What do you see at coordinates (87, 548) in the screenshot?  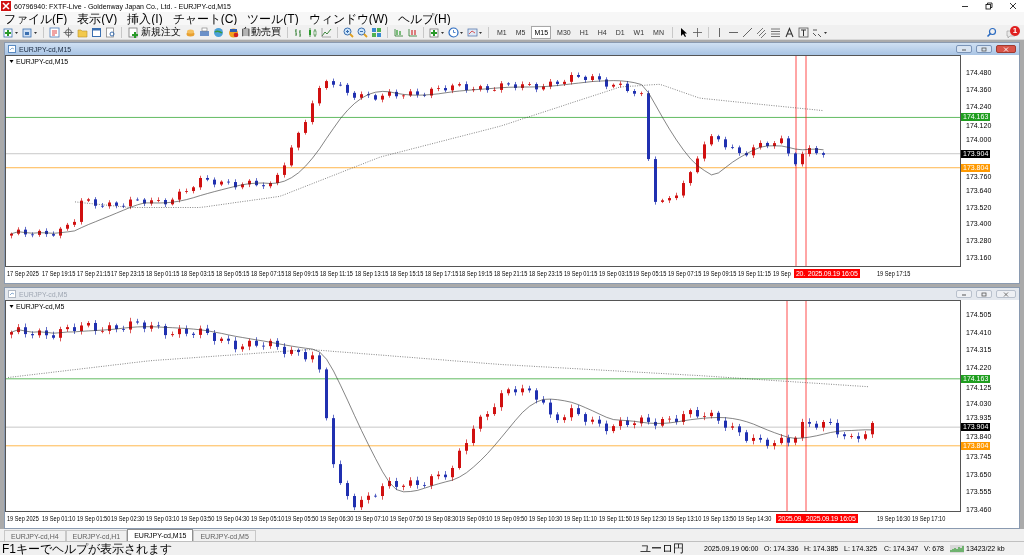 I see `status-help-text: F1キーでヘルプが表示されます` at bounding box center [87, 548].